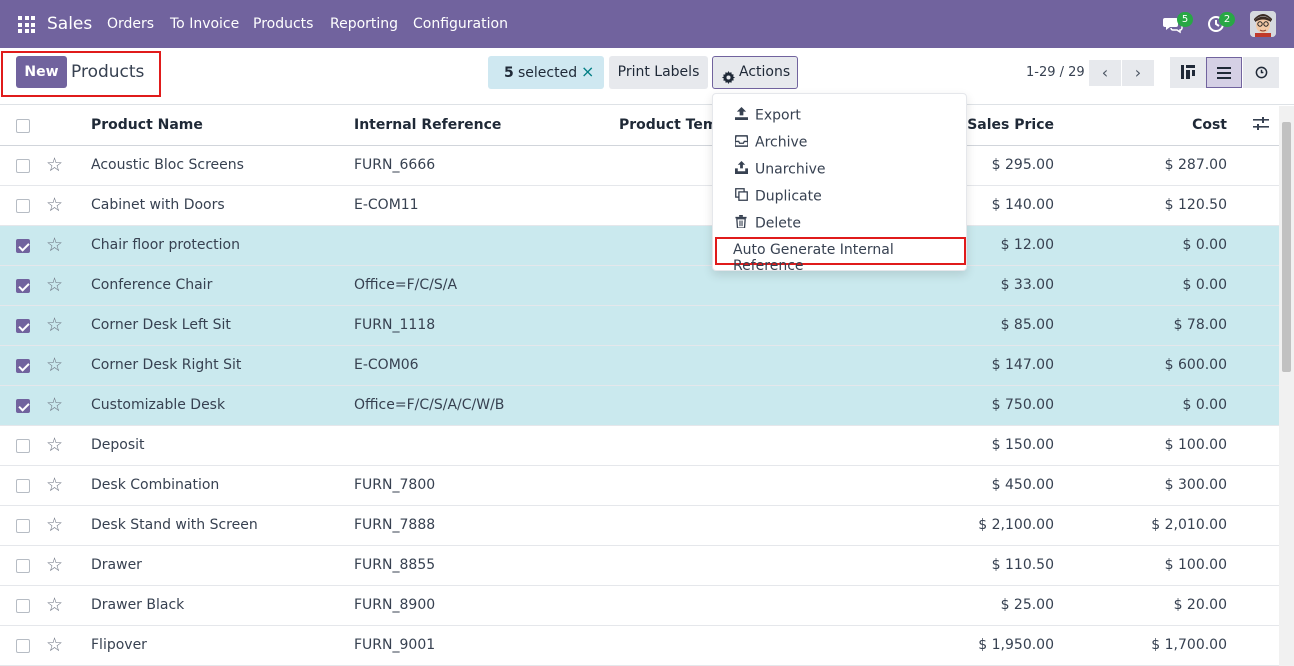 The image size is (1294, 666). I want to click on cell-cost: $ 0.00, so click(1204, 245).